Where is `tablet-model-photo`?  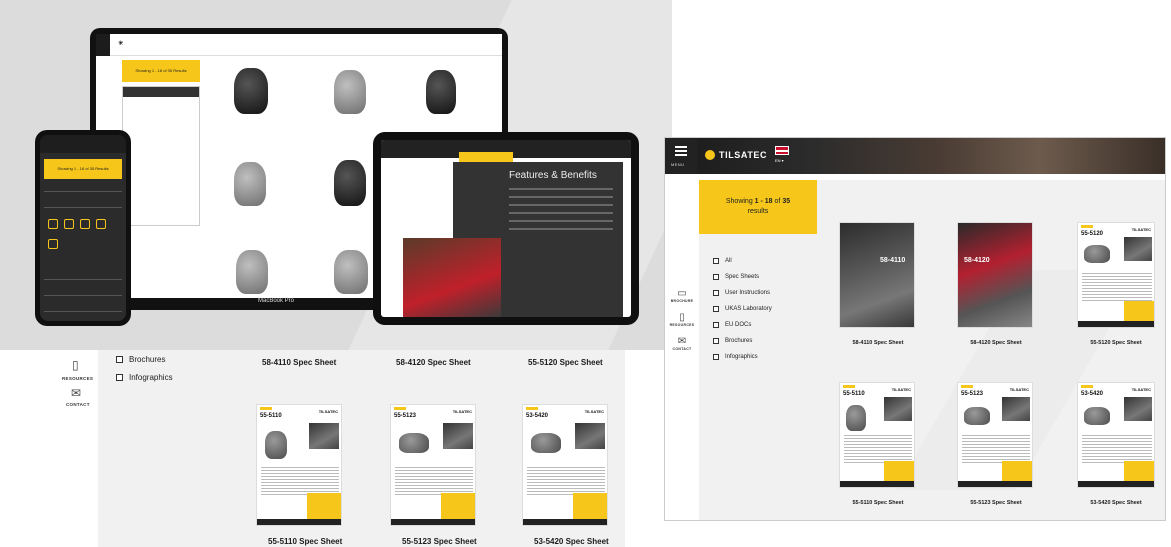 tablet-model-photo is located at coordinates (452, 277).